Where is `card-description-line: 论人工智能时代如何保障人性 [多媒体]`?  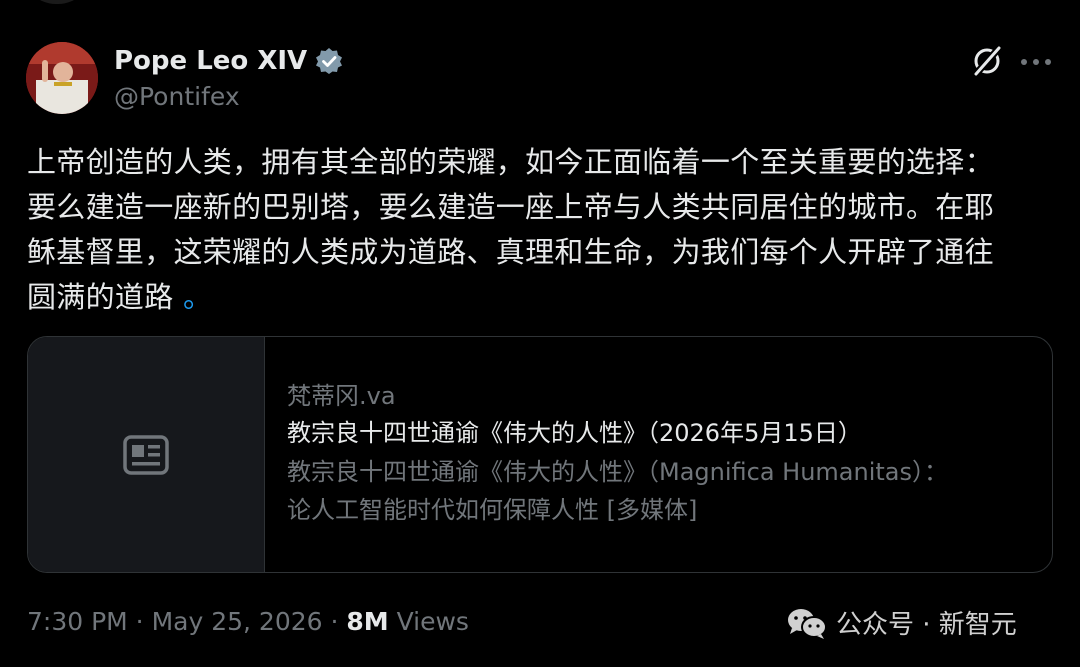 card-description-line: 论人工智能时代如何保障人性 [多媒体] is located at coordinates (492, 510).